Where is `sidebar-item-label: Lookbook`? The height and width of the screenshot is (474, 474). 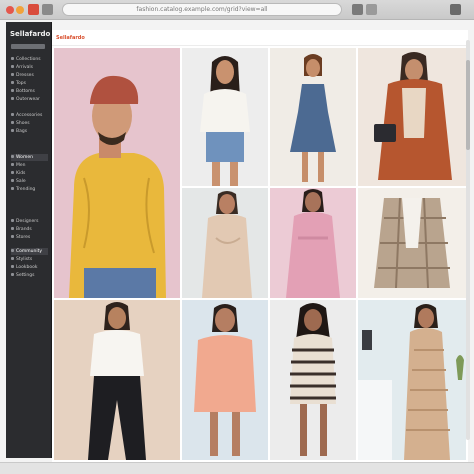
sidebar-item-label: Lookbook is located at coordinates (27, 267).